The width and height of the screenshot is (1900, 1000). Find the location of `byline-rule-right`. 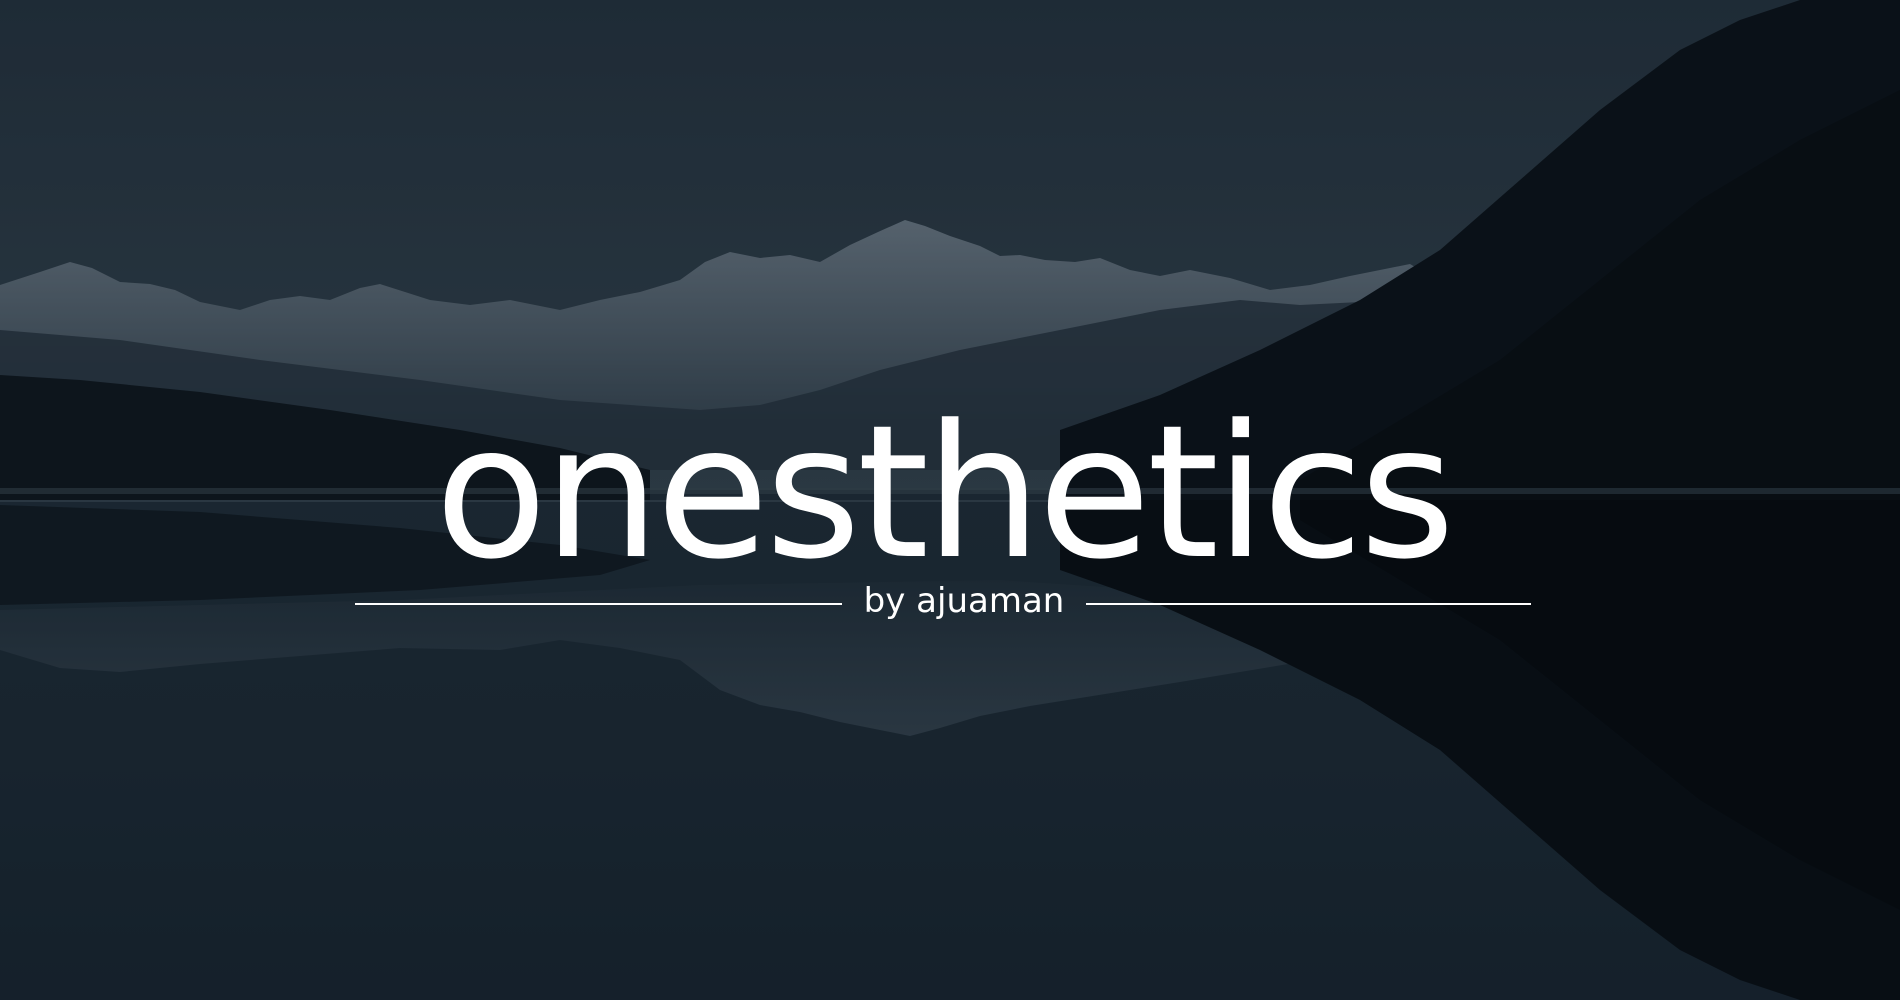

byline-rule-right is located at coordinates (1308, 604).